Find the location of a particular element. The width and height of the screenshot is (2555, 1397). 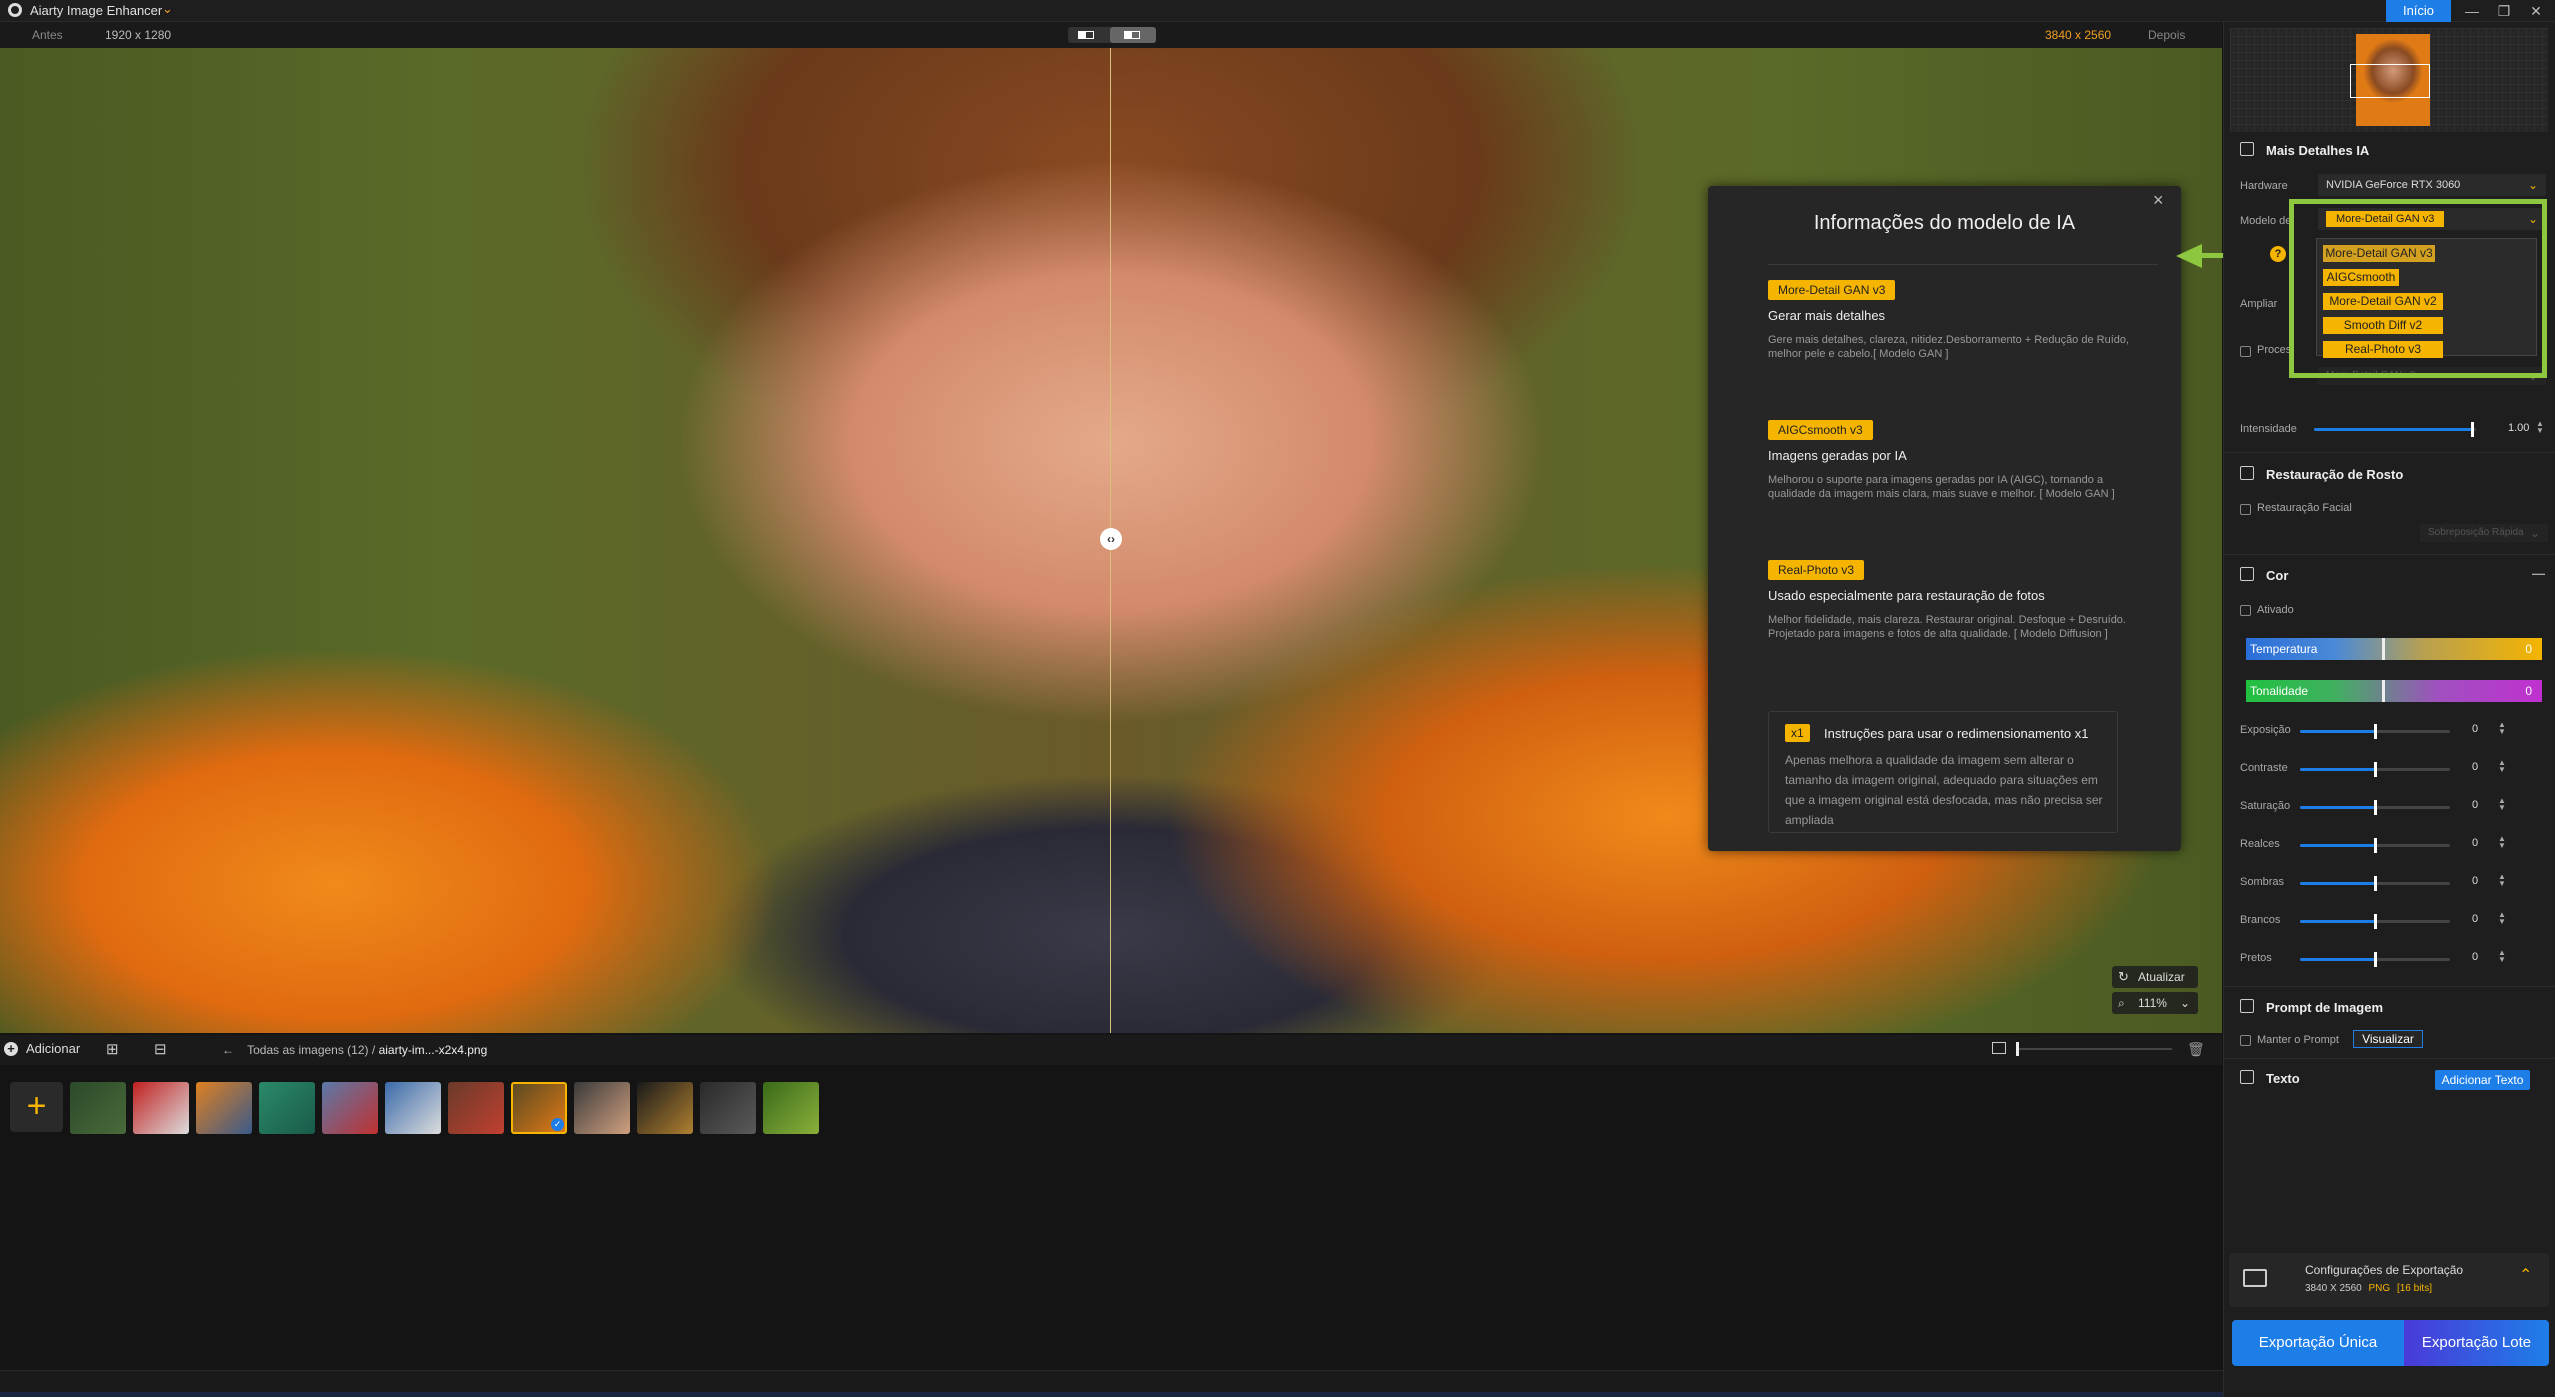

model-badge: AIGCsmooth v3 is located at coordinates (1820, 430).